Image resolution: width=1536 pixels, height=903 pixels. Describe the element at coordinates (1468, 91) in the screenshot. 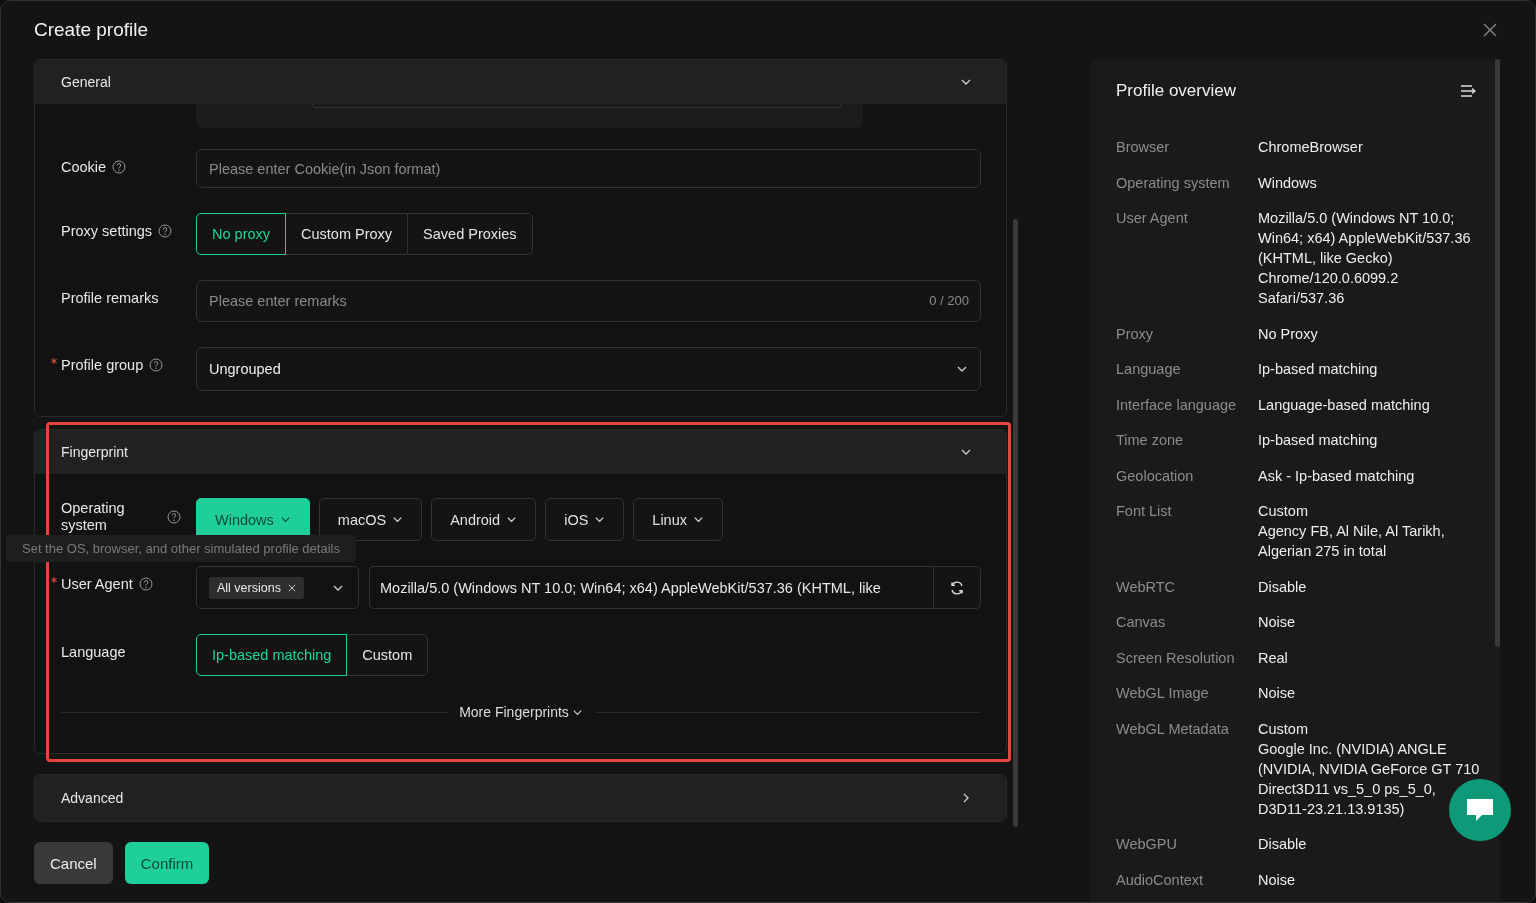

I see `collapse-icon` at that location.